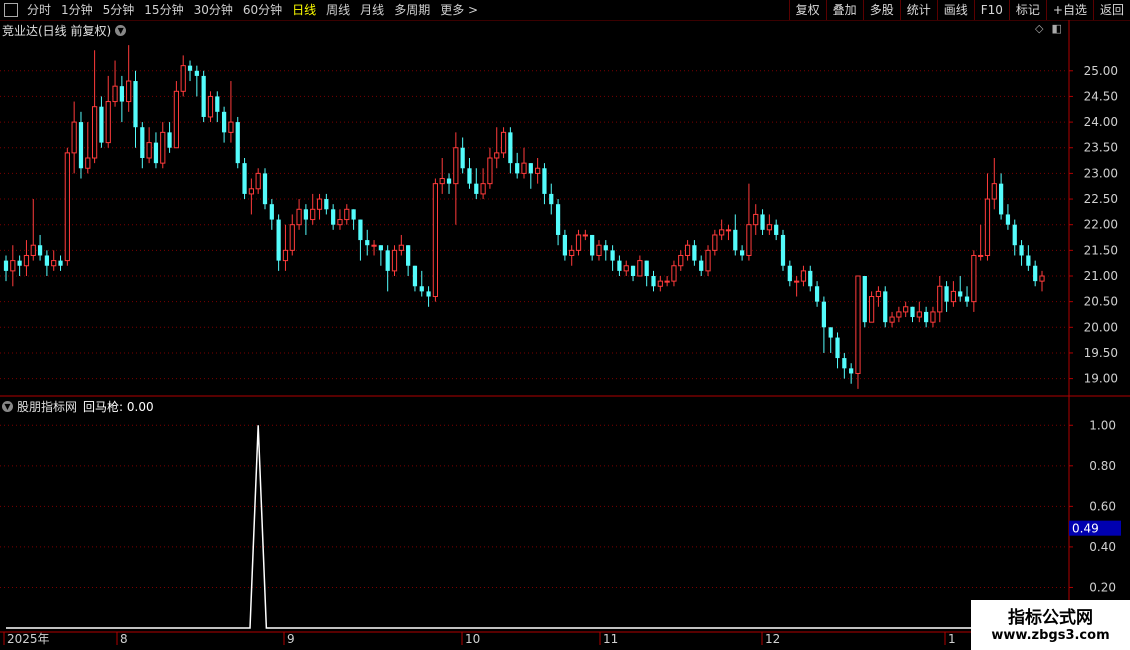  What do you see at coordinates (1111, 10) in the screenshot?
I see `toolbar-action-8: 返回` at bounding box center [1111, 10].